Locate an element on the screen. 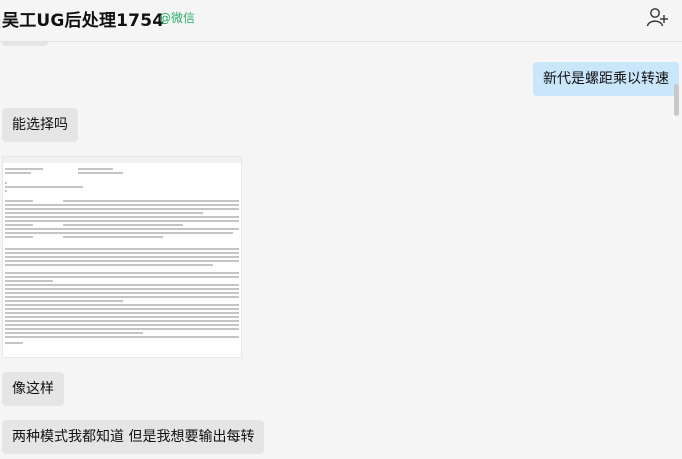  chat-header: 吴工UG后处理1754 @微信 is located at coordinates (341, 21).